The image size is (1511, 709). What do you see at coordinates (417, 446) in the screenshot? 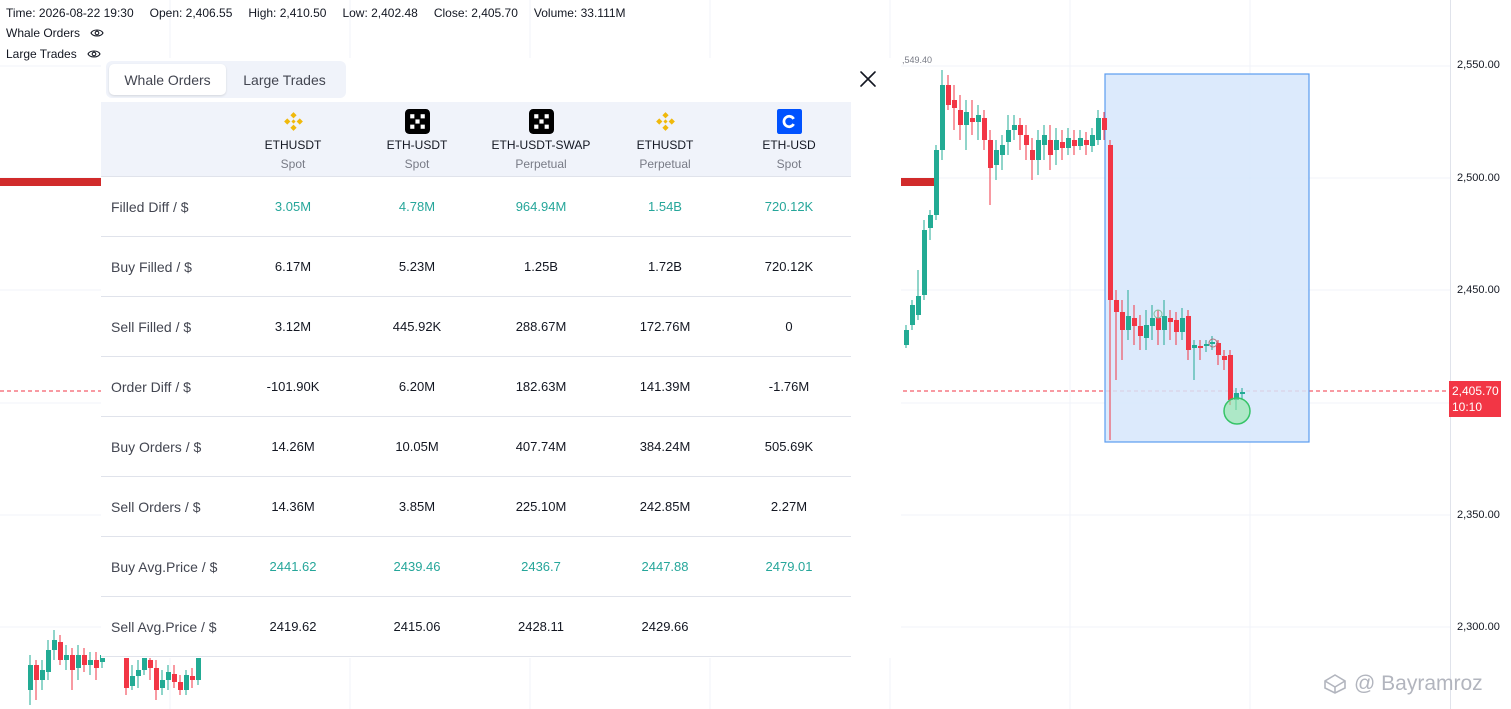
I see `table-cell: 10.05M` at bounding box center [417, 446].